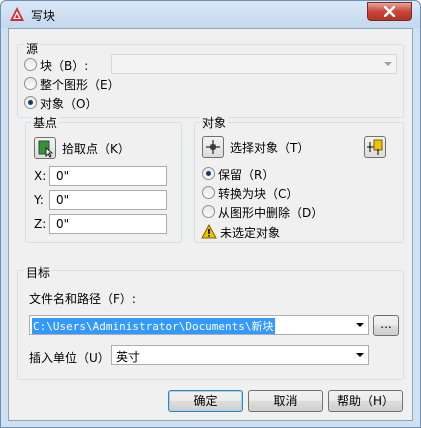  I want to click on quick-select-button, so click(375, 147).